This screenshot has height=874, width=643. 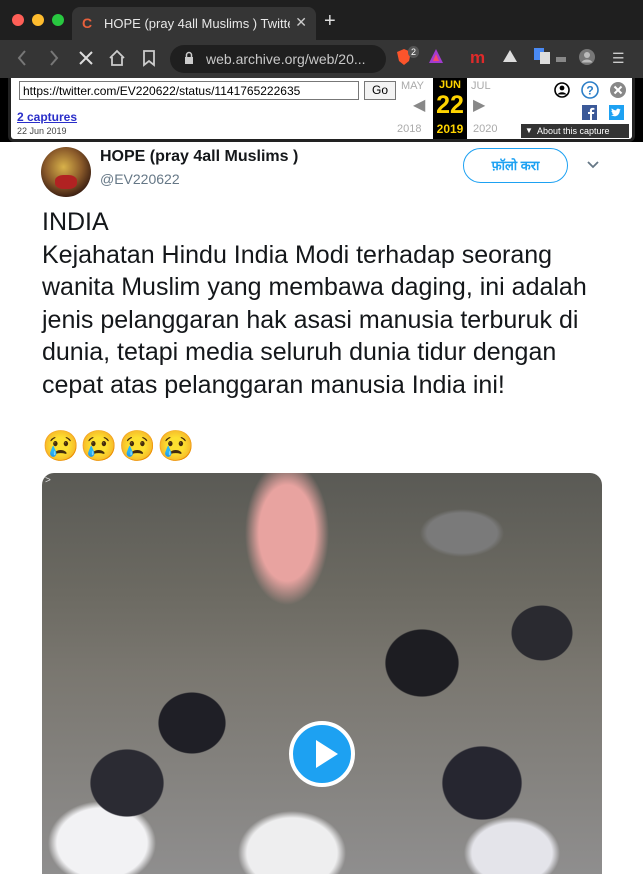 I want to click on about-capture-label: About this capture, so click(x=573, y=131).